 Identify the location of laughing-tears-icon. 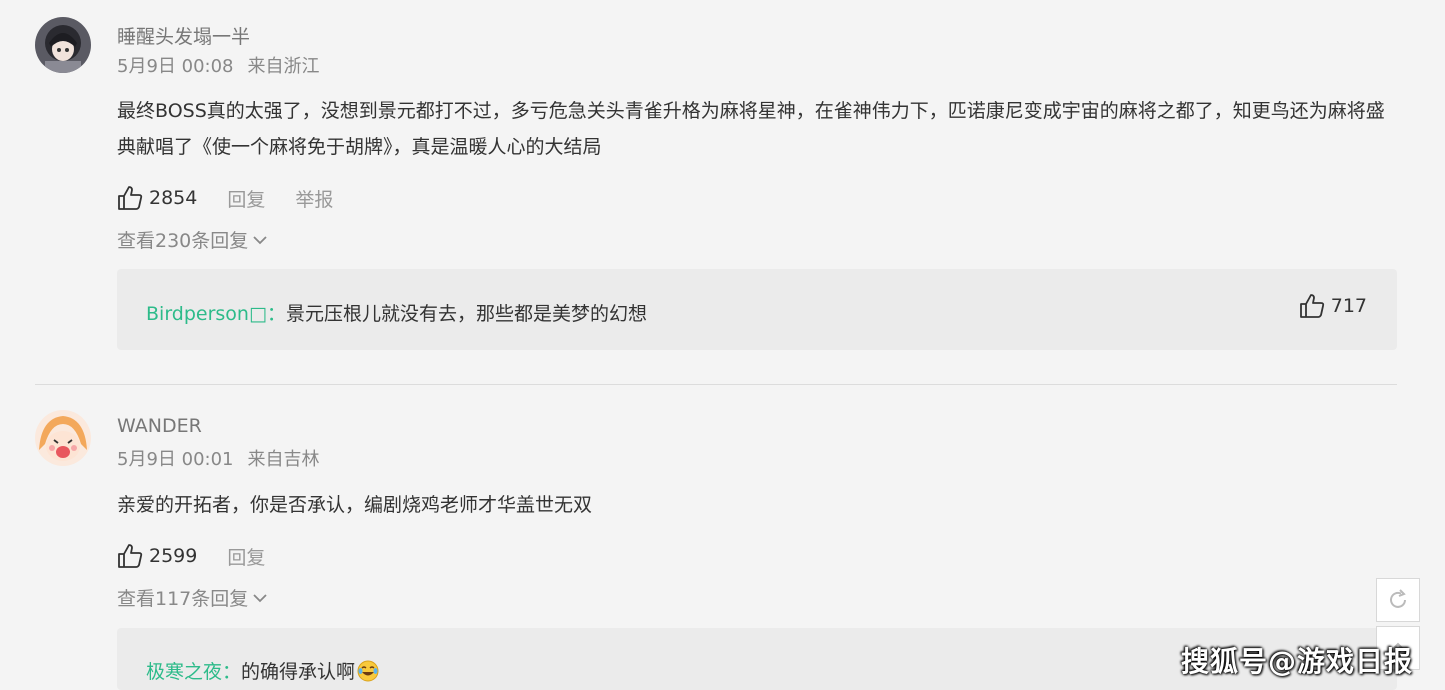
(368, 671).